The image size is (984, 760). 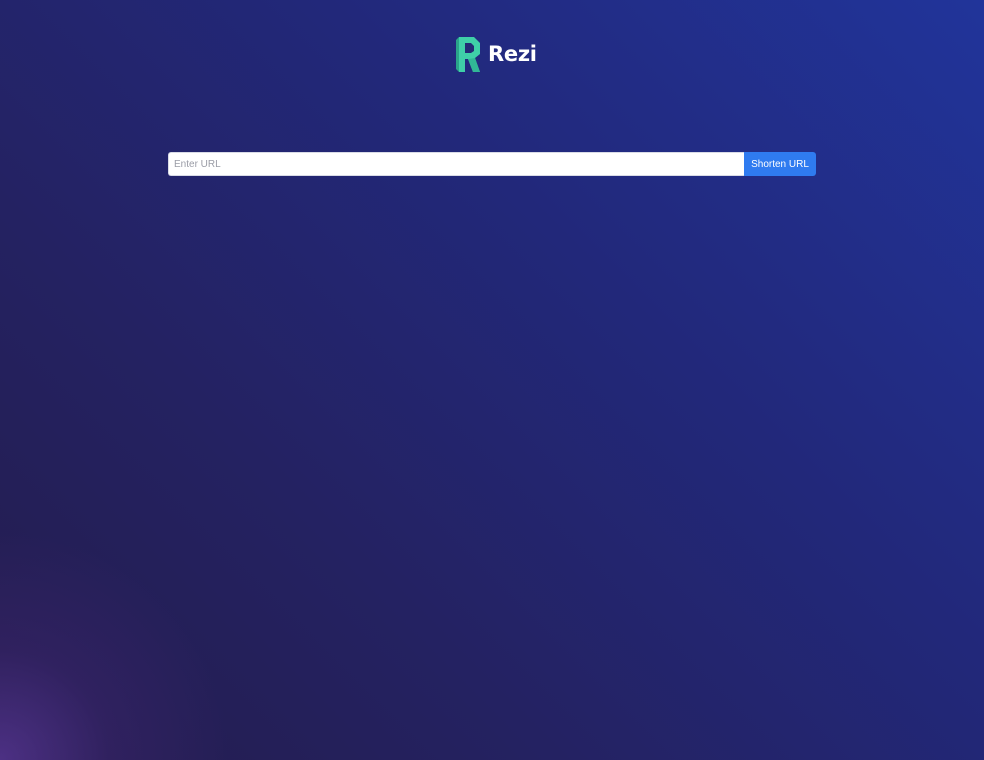 I want to click on brand-name: Rezi, so click(x=512, y=53).